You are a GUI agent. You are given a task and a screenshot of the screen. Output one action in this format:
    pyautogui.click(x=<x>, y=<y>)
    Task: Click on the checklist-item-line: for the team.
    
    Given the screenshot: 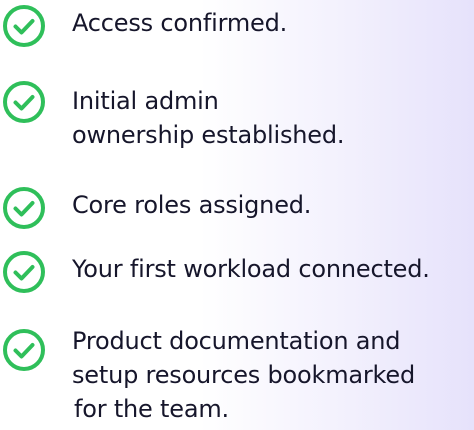 What is the action you would take?
    pyautogui.click(x=151, y=409)
    